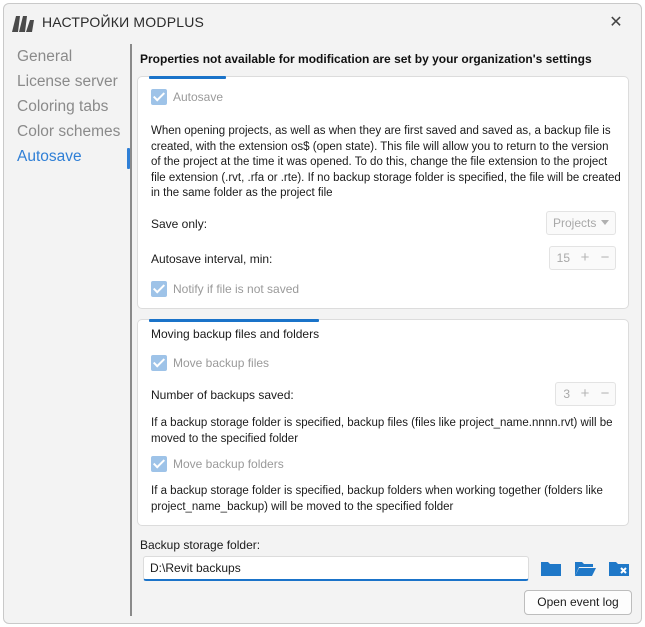 The height and width of the screenshot is (627, 645). I want to click on window-title: НАСТРОЙКИ MODPLUS, so click(123, 22).